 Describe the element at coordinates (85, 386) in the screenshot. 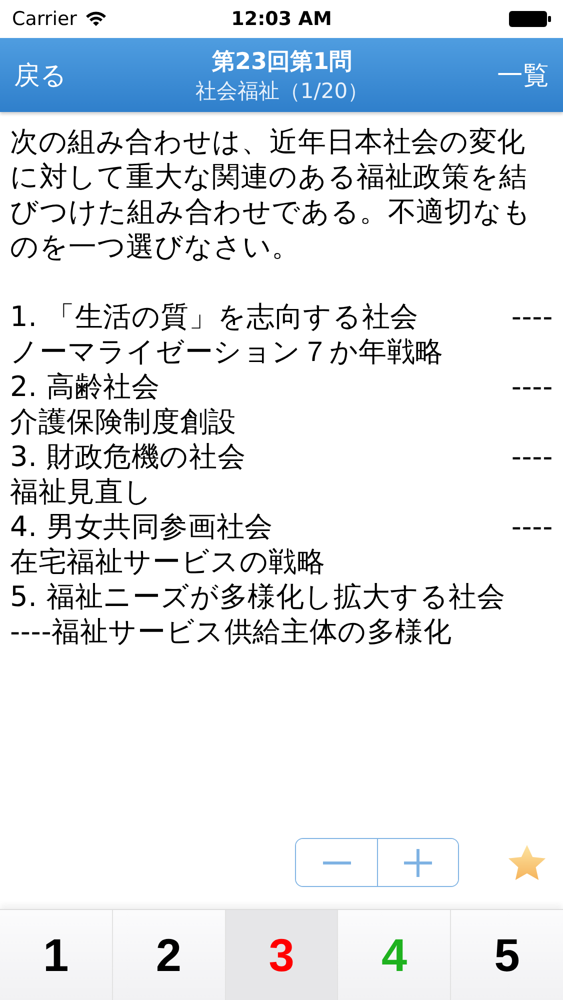

I see `option-text: 2. 高齢社会` at that location.